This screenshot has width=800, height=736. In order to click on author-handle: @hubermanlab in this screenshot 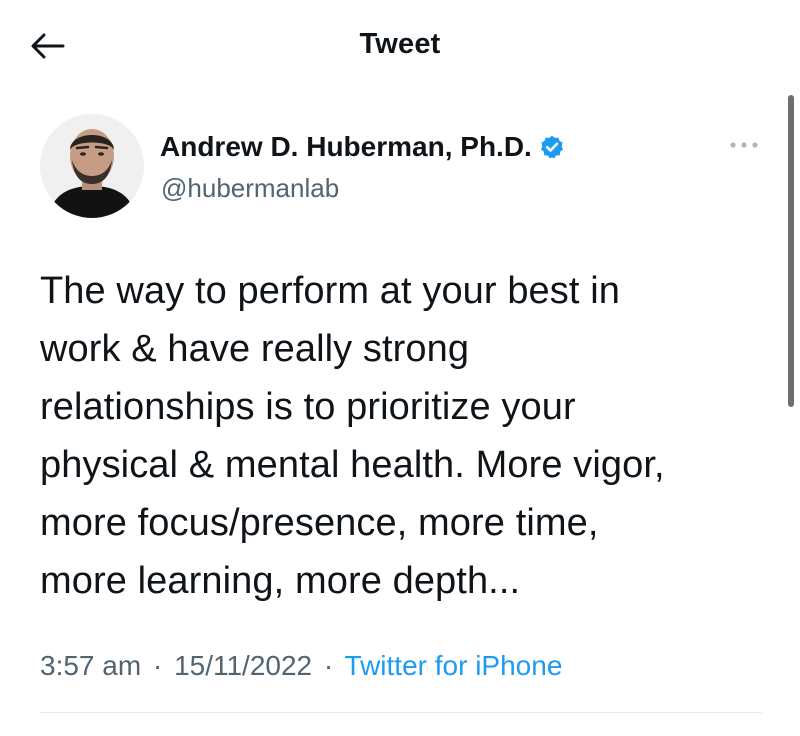, I will do `click(250, 188)`.